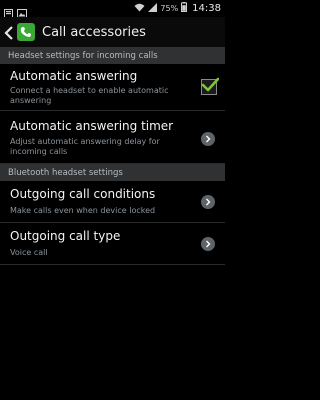 This screenshot has width=320, height=400. Describe the element at coordinates (26, 32) in the screenshot. I see `phone-icon` at that location.